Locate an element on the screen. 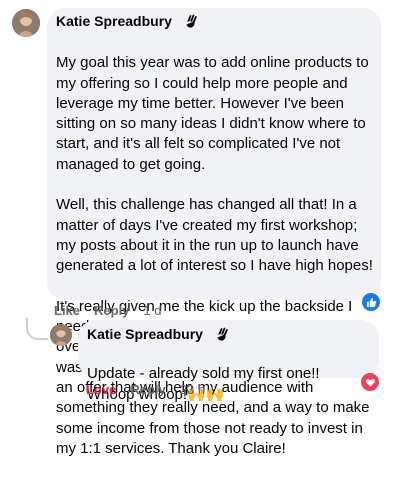 The image size is (412, 480). thread-connector is located at coordinates (37, 329).